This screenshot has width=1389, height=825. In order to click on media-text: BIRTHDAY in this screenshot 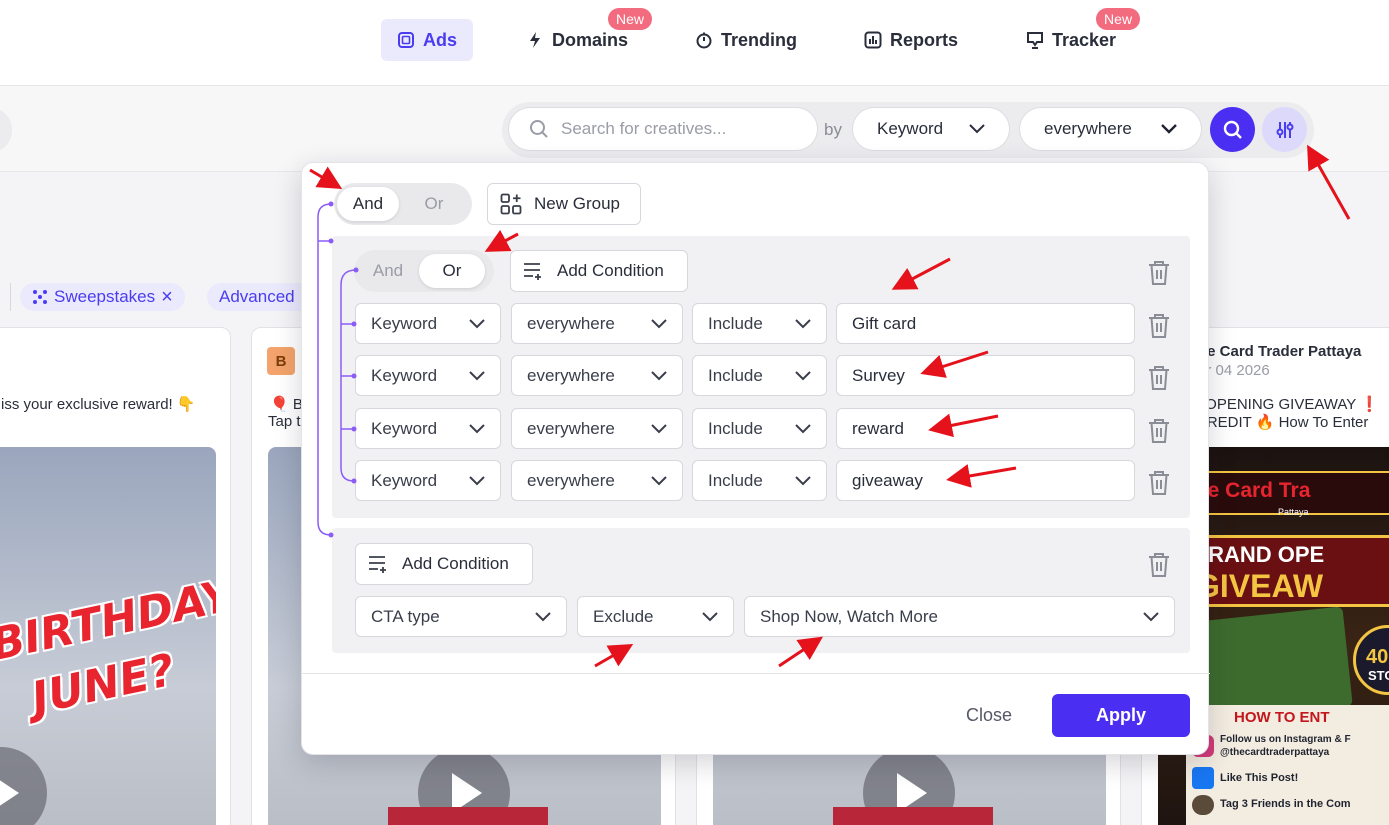, I will do `click(108, 620)`.